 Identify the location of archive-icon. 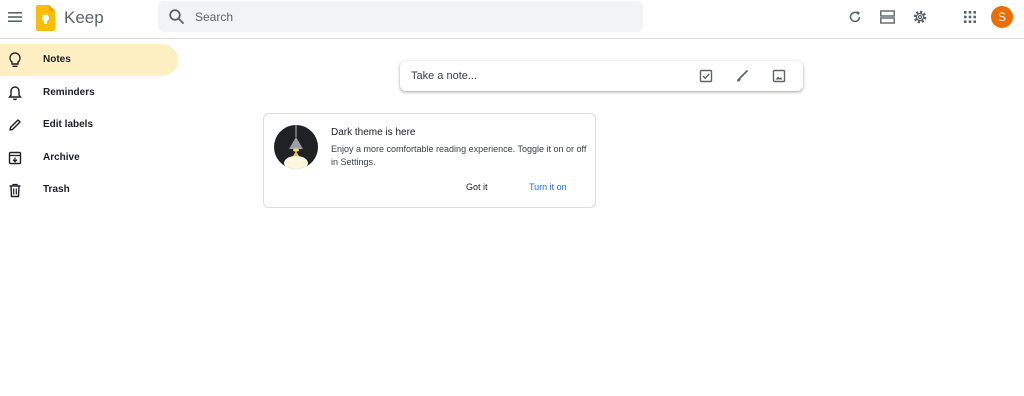
(15, 158).